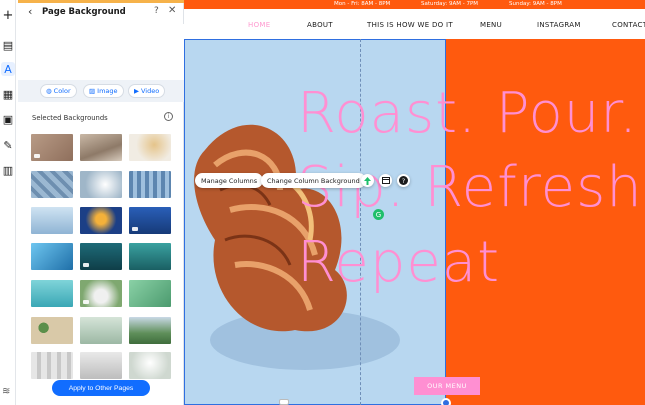  What do you see at coordinates (156, 11) in the screenshot?
I see `help-icon: ?` at bounding box center [156, 11].